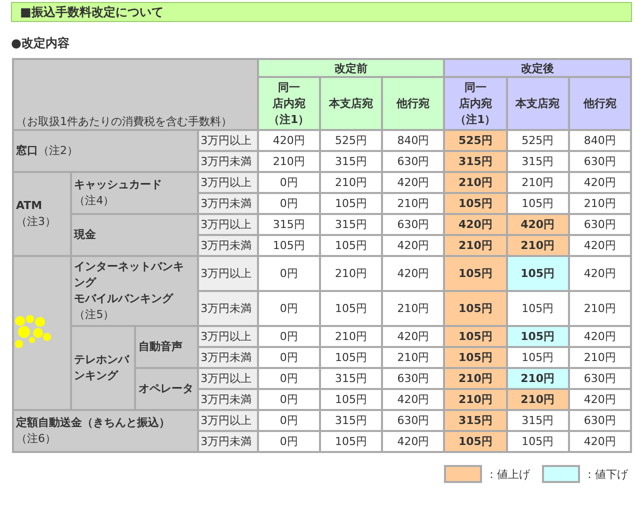 The height and width of the screenshot is (521, 635). Describe the element at coordinates (160, 346) in the screenshot. I see `row-label: 自動音声` at that location.